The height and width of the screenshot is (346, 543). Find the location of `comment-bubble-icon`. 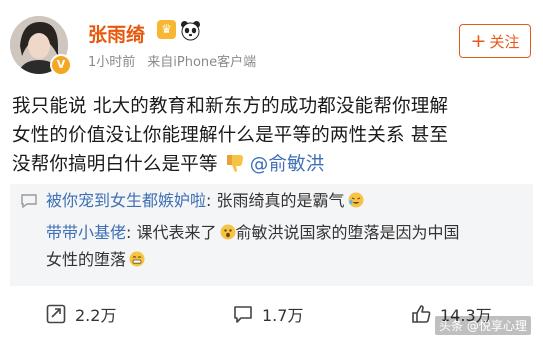

comment-bubble-icon is located at coordinates (29, 201).